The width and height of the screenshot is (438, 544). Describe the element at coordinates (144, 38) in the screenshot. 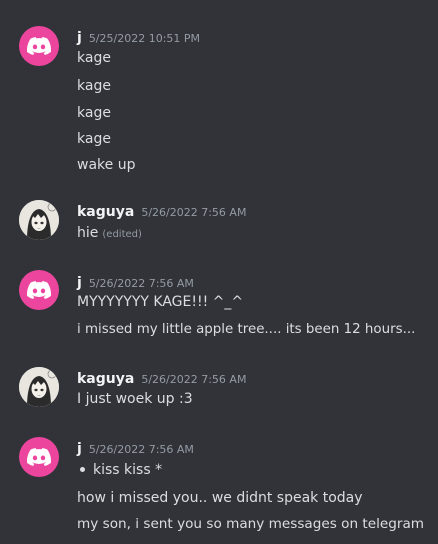

I see `timestamp: 5/25/2022 10:51 PM` at that location.